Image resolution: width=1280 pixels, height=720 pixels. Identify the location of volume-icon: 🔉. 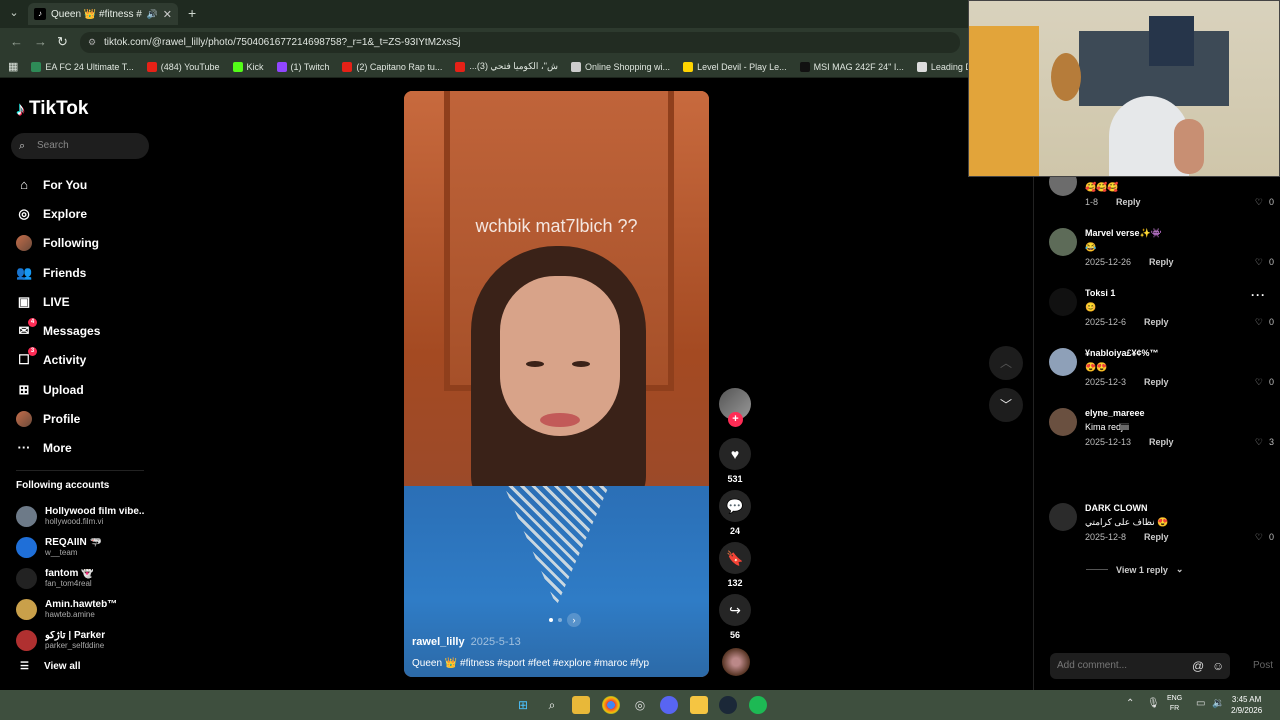
(1218, 703).